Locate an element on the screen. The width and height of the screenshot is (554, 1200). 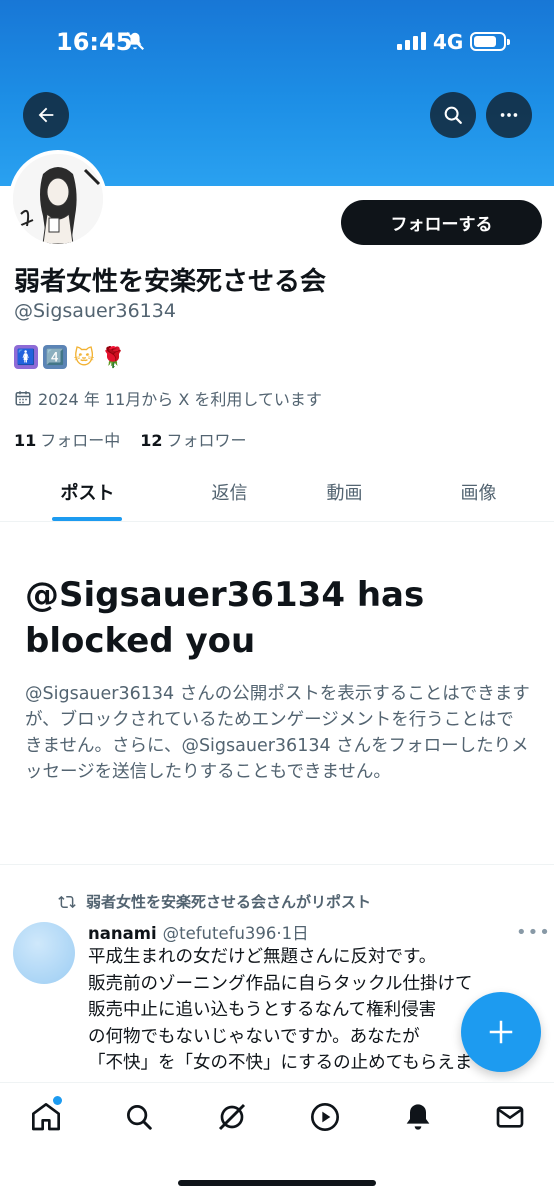
more-horizontal-icon is located at coordinates (509, 115).